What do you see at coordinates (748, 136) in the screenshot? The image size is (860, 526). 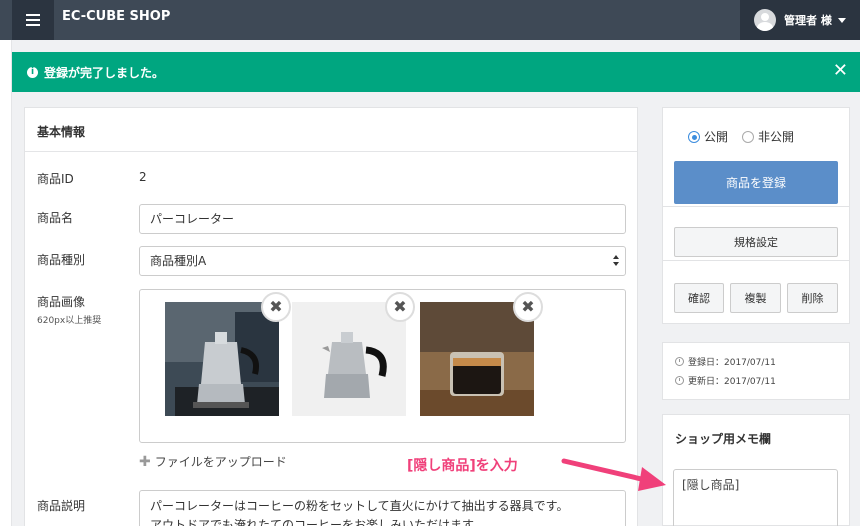 I see `private-radio` at bounding box center [748, 136].